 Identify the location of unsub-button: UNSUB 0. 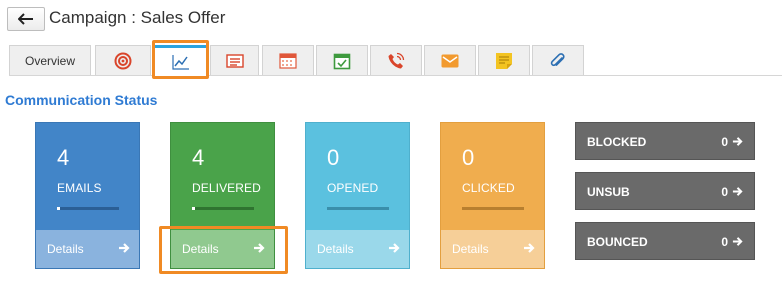
(665, 191).